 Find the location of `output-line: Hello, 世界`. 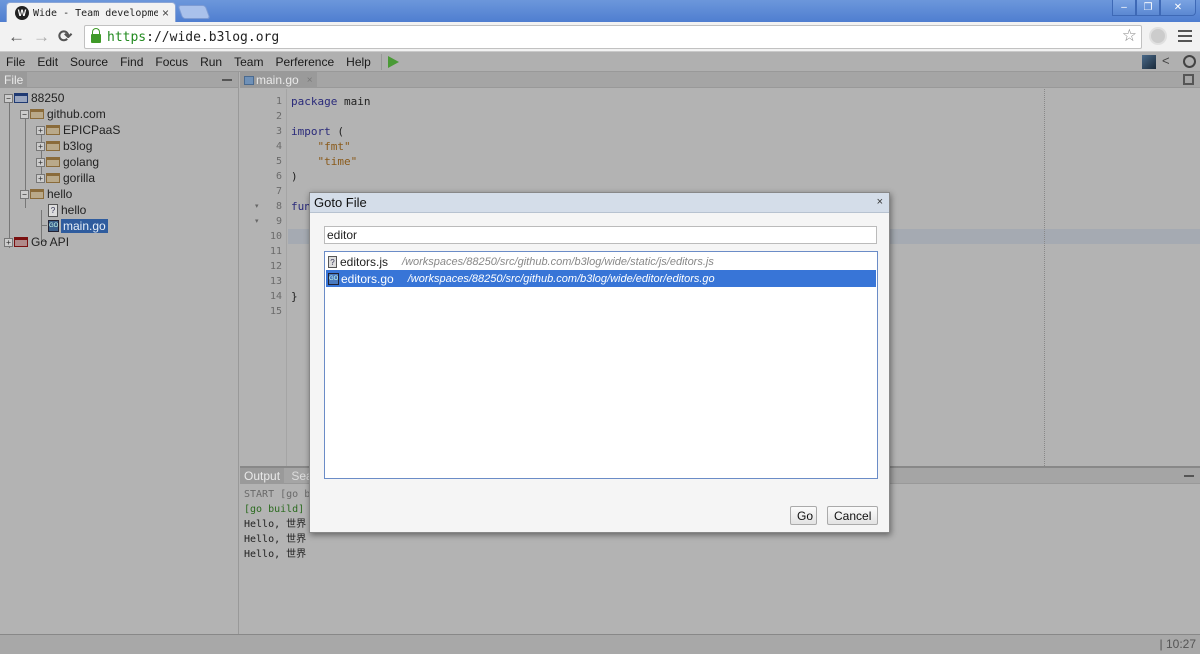

output-line: Hello, 世界 is located at coordinates (275, 539).